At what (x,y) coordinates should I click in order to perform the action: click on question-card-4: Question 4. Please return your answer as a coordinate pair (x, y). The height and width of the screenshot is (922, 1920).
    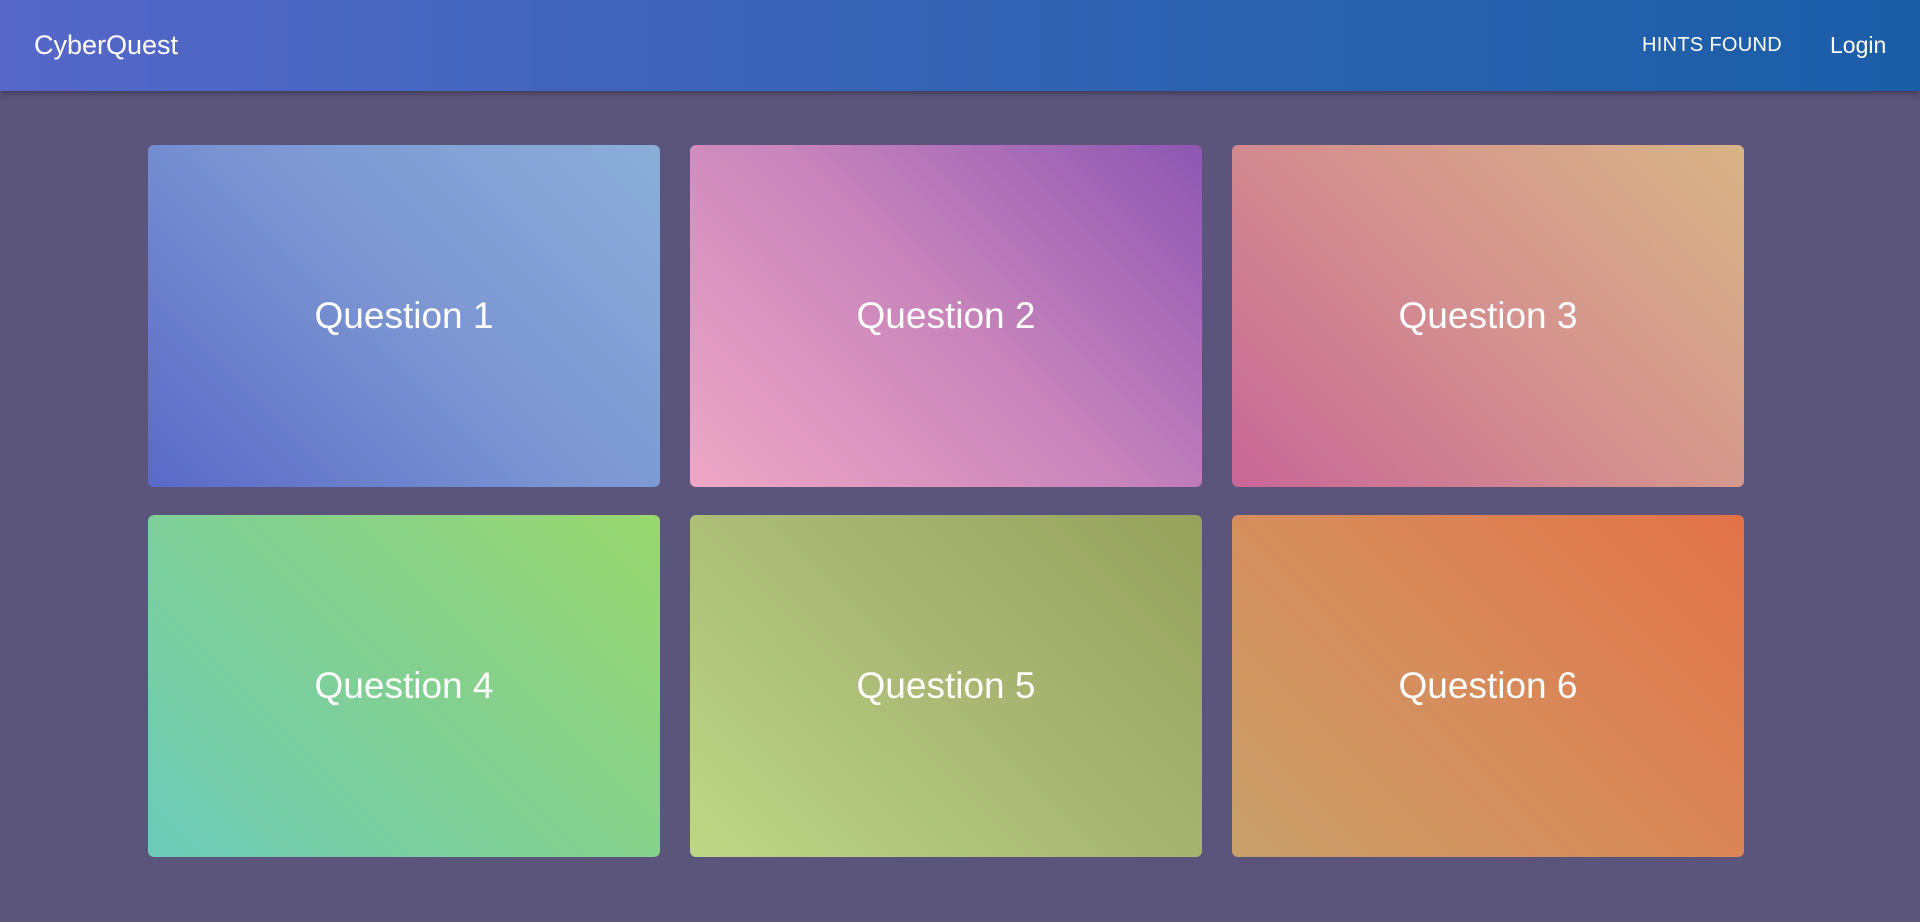
    Looking at the image, I should click on (404, 686).